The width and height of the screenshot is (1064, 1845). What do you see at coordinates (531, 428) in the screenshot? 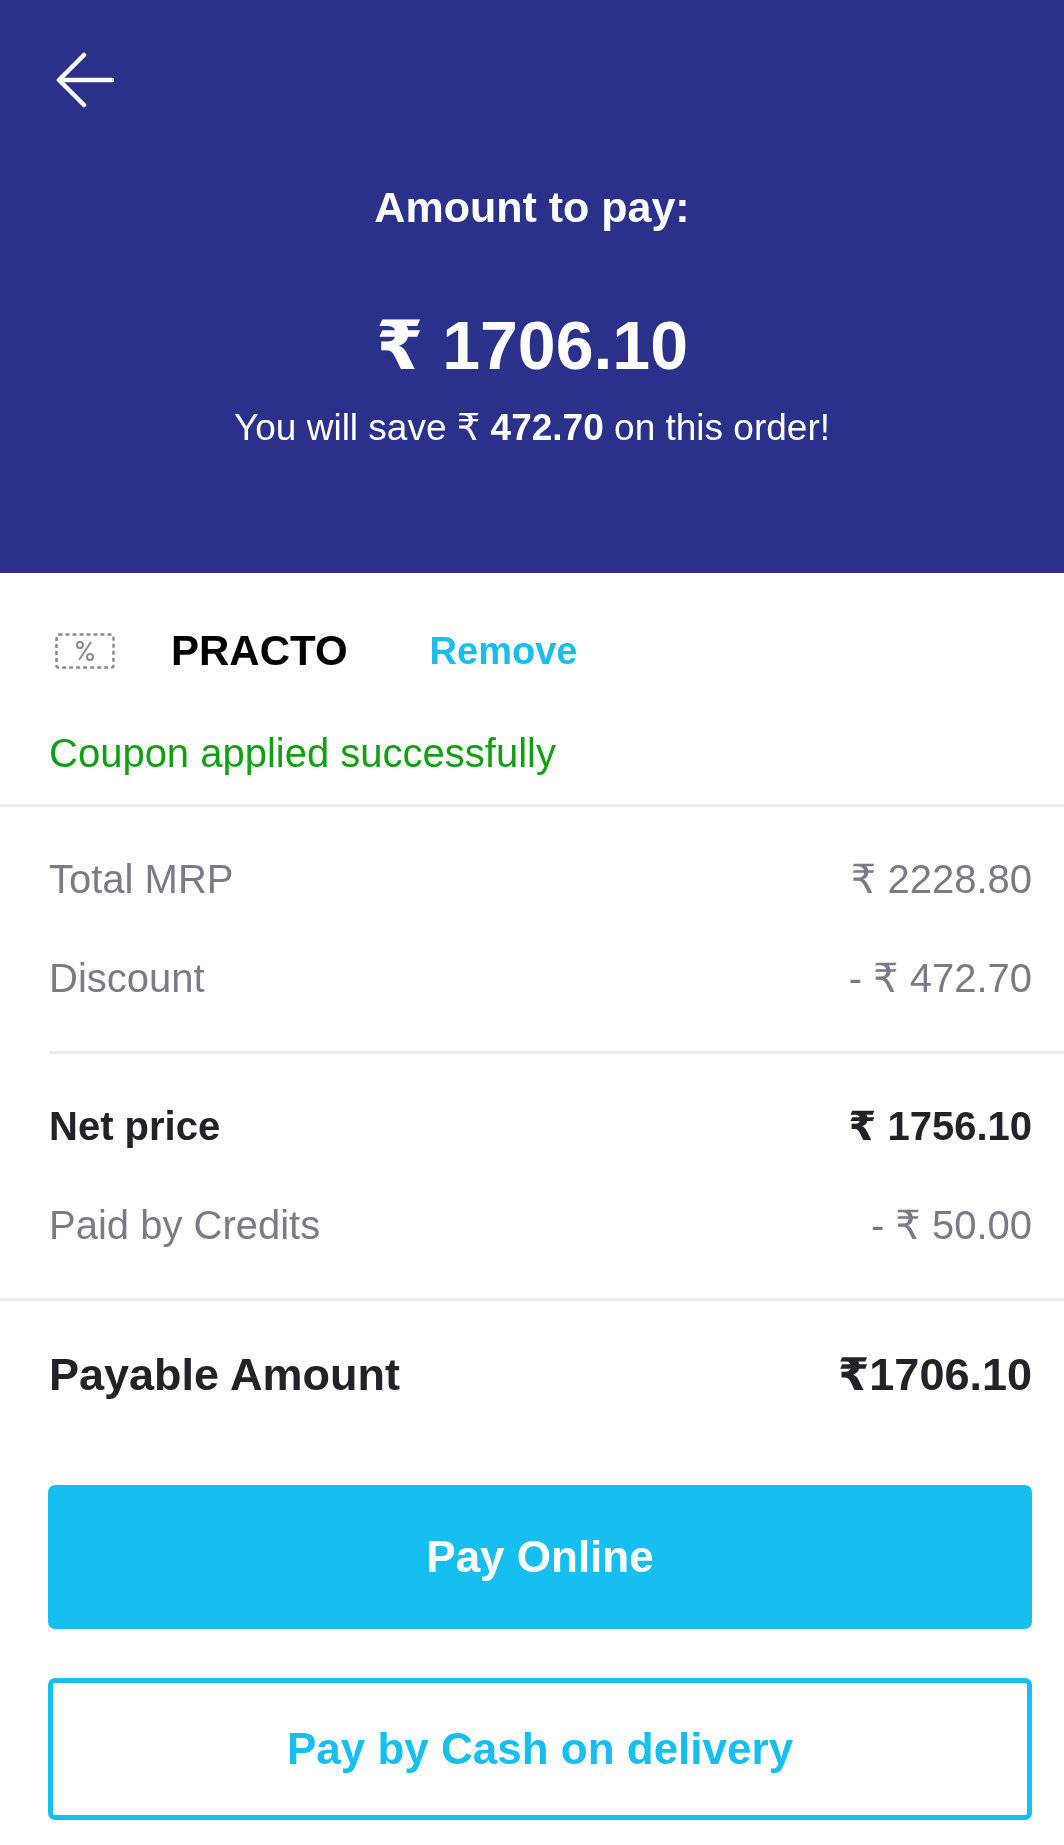
I see `savings-note: You will save ₹ 472.70 on this order!` at bounding box center [531, 428].